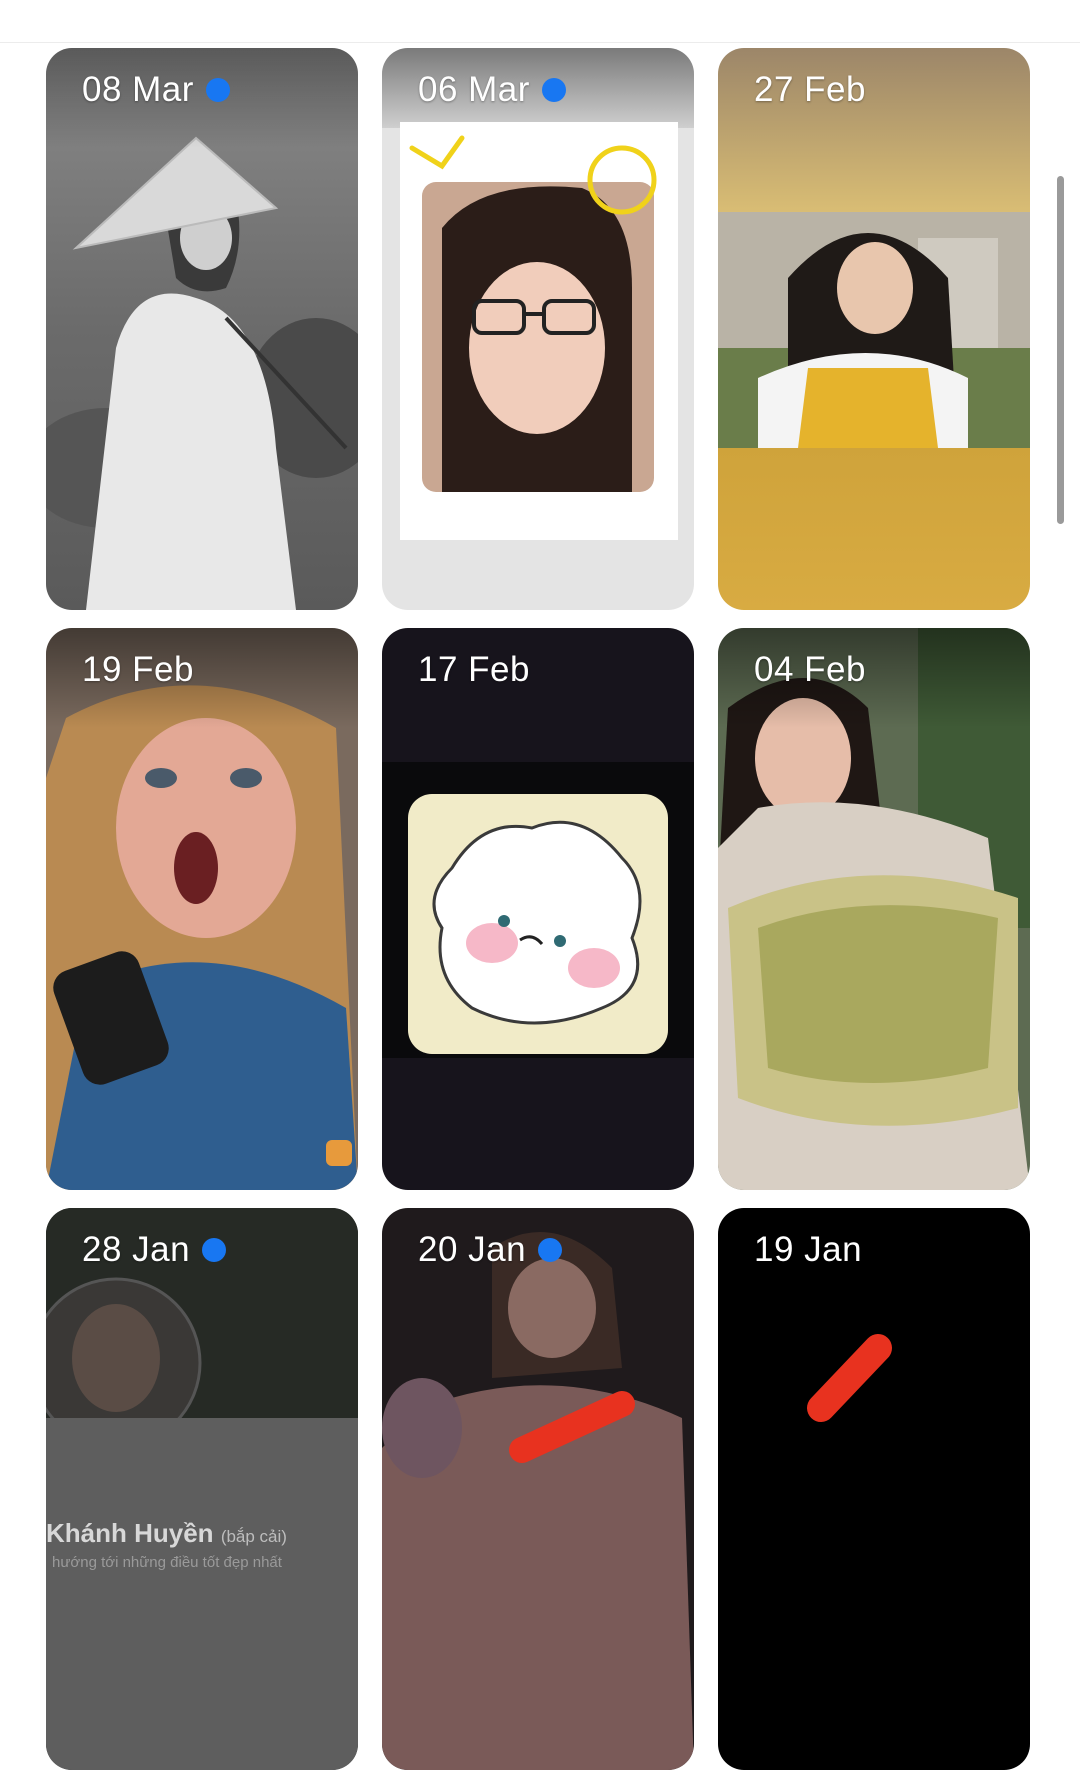  I want to click on story-date: 20 Jan, so click(490, 1250).